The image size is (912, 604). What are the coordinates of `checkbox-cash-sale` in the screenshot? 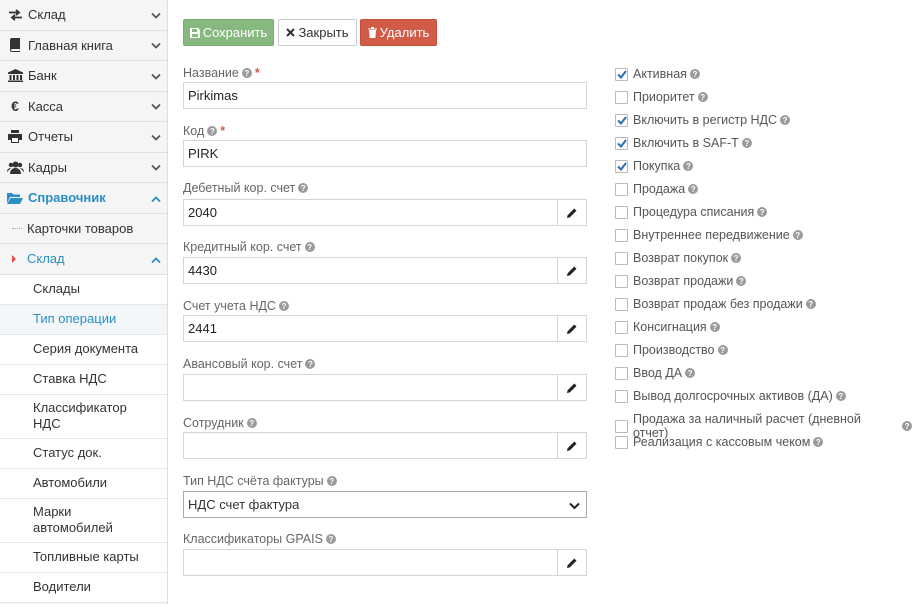 It's located at (621, 426).